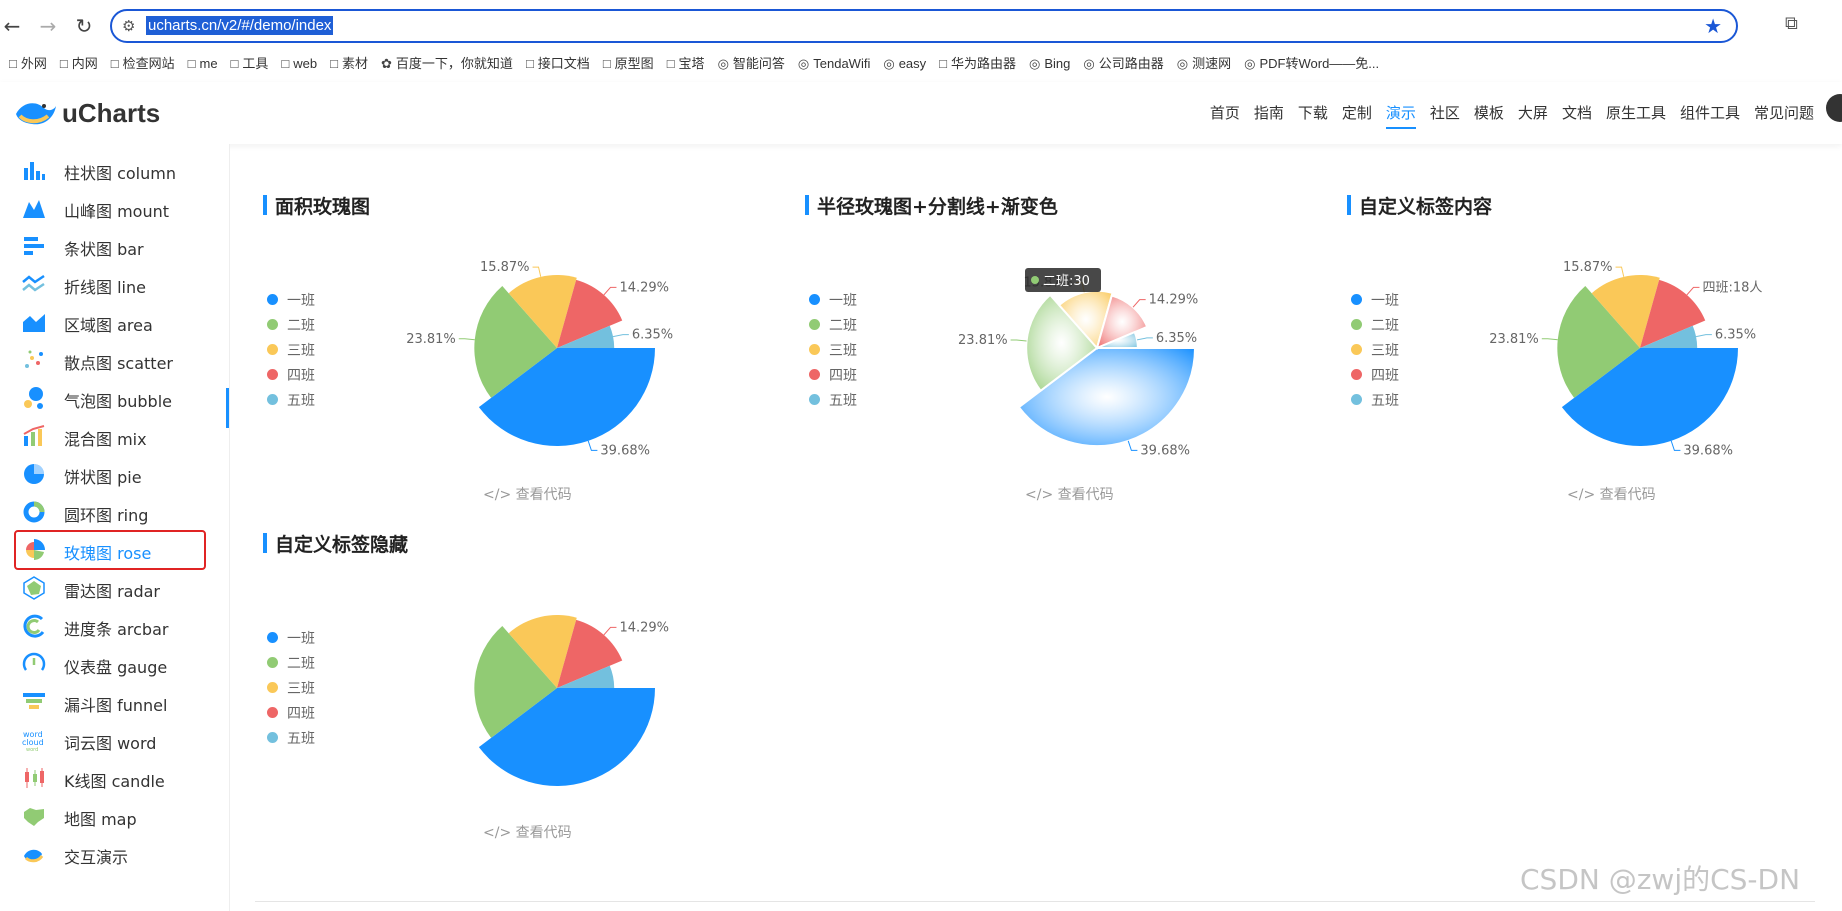  What do you see at coordinates (447, 64) in the screenshot?
I see `bookmark-item: ✿ 百度一下，你就知道` at bounding box center [447, 64].